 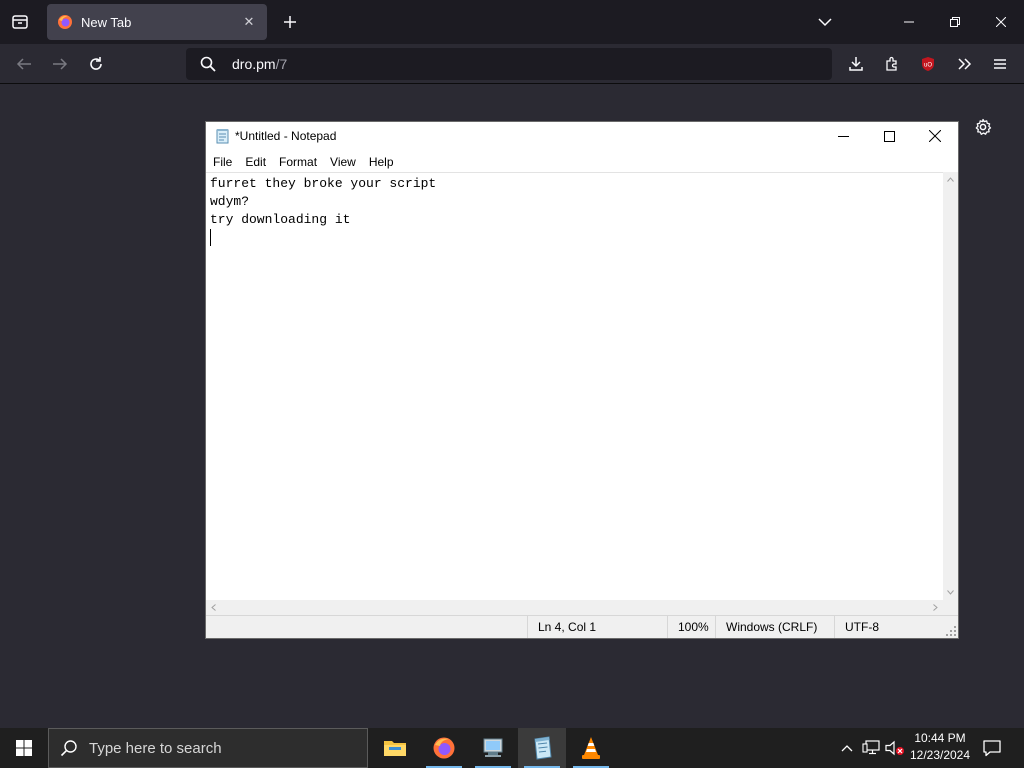 I want to click on ublock-origin-button: uO, so click(x=928, y=64).